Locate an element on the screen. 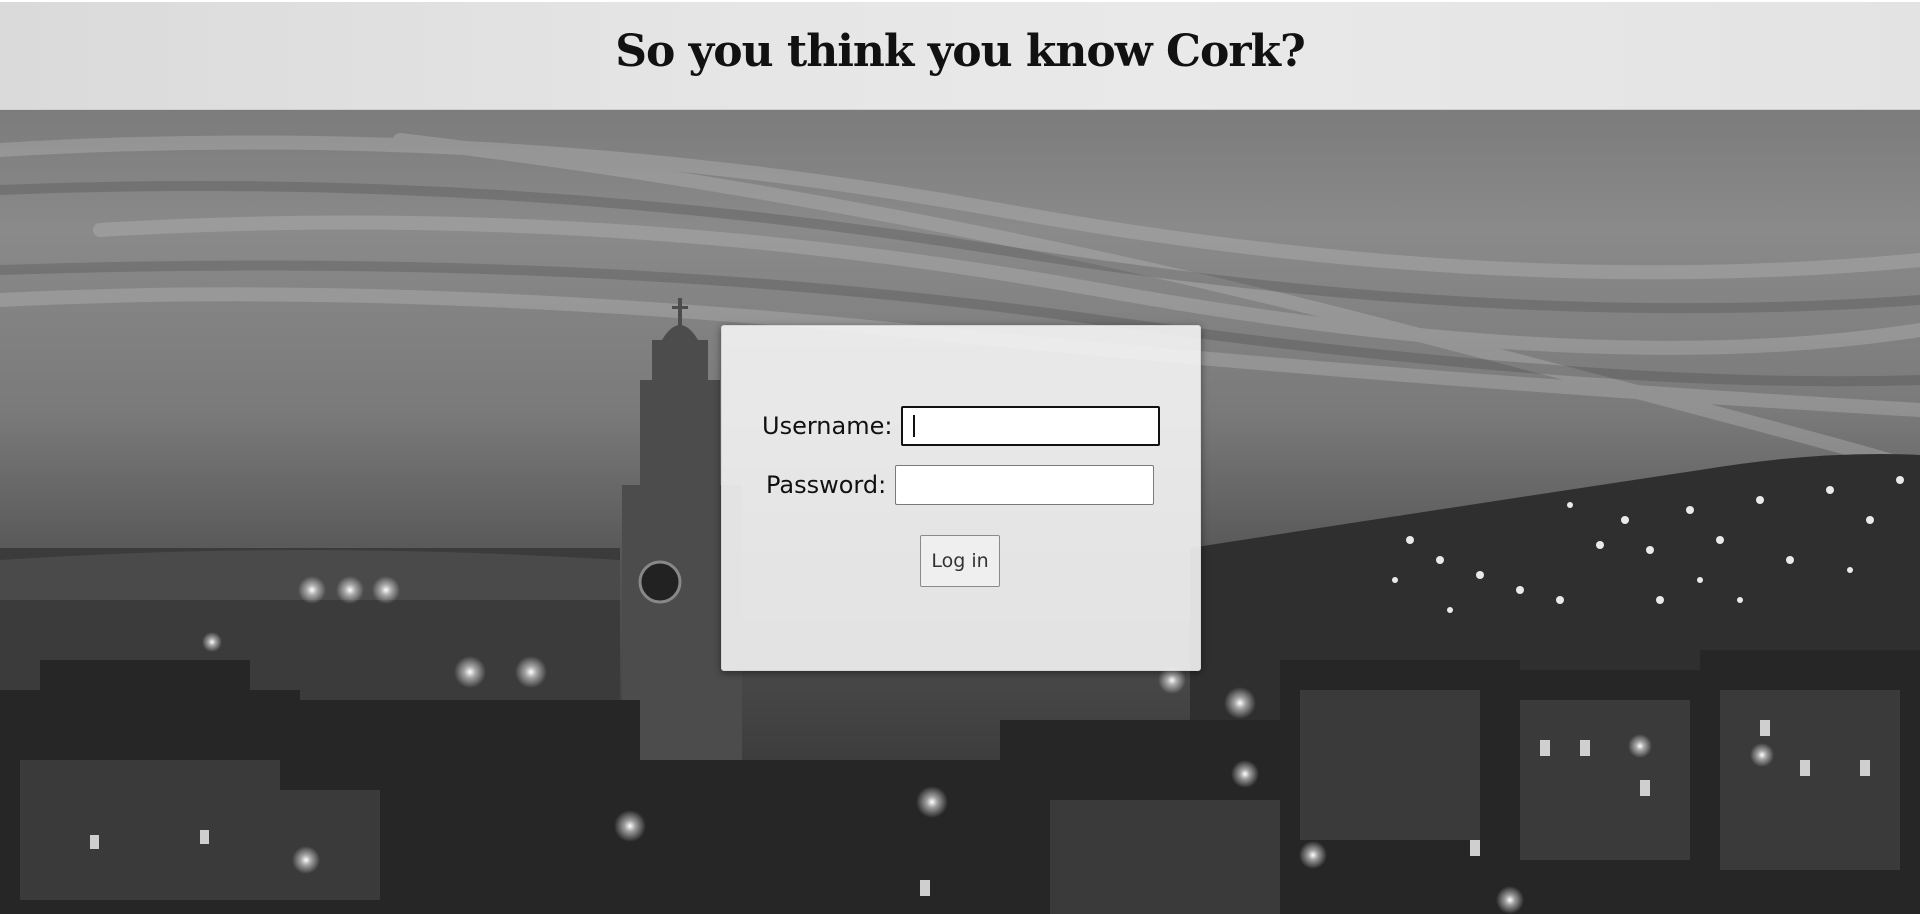  password-label: Password: is located at coordinates (826, 485).